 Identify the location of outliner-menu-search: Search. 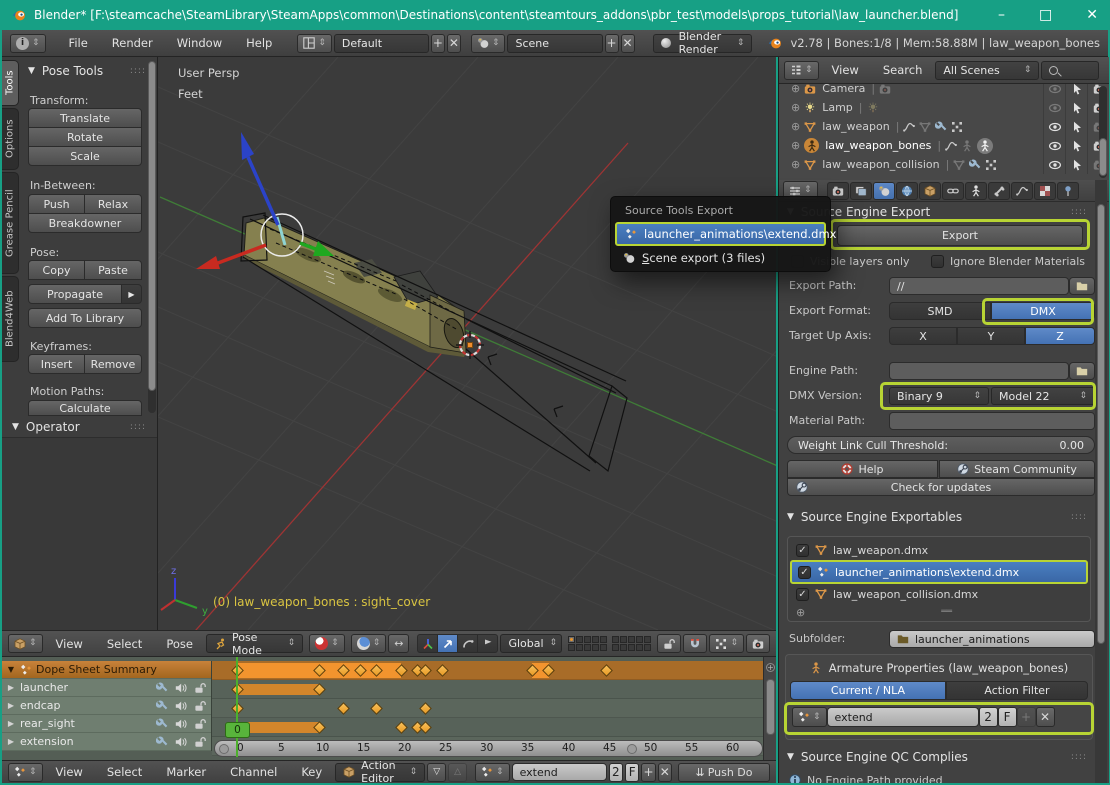
(903, 70).